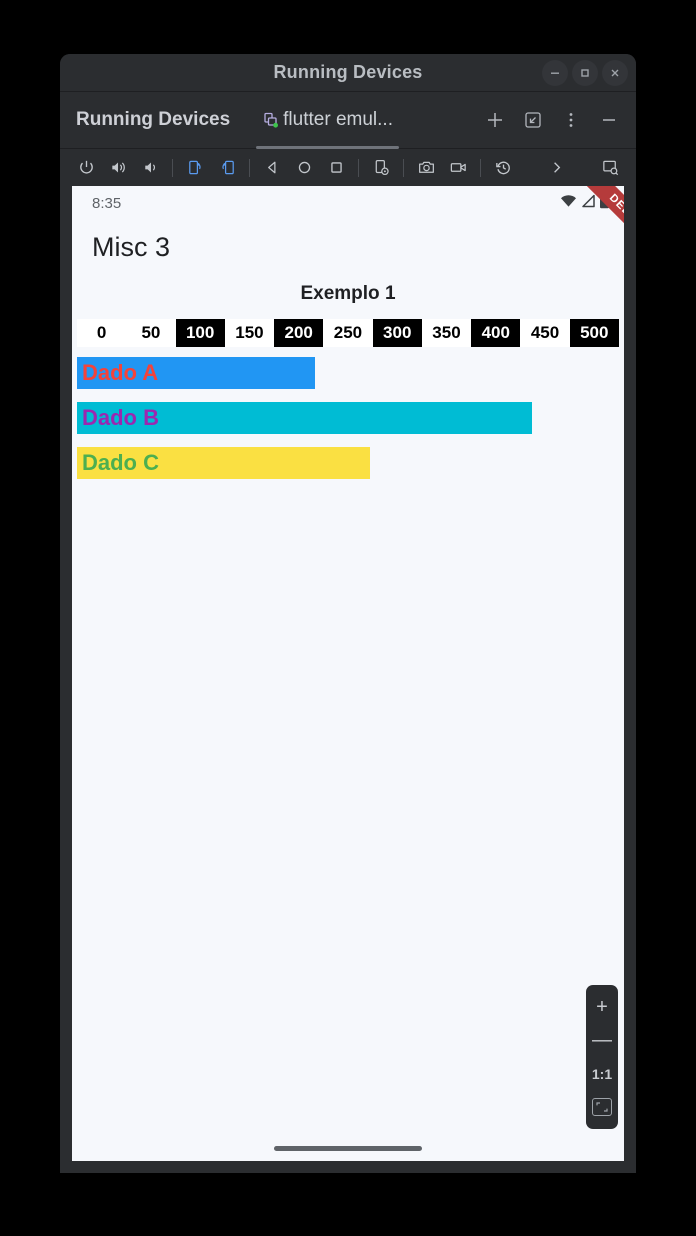 Image resolution: width=696 pixels, height=1236 pixels. I want to click on tool-window-title: Running Devices, so click(153, 119).